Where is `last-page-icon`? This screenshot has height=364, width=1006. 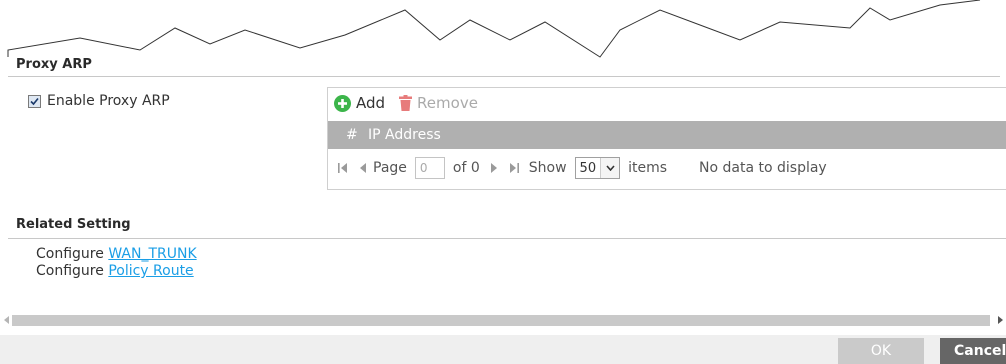 last-page-icon is located at coordinates (514, 168).